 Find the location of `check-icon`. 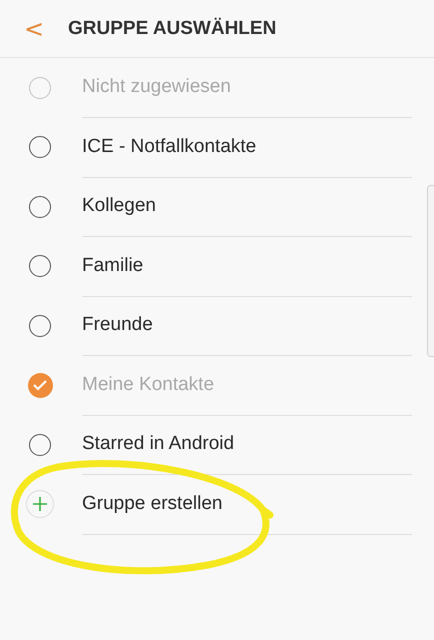

check-icon is located at coordinates (40, 385).